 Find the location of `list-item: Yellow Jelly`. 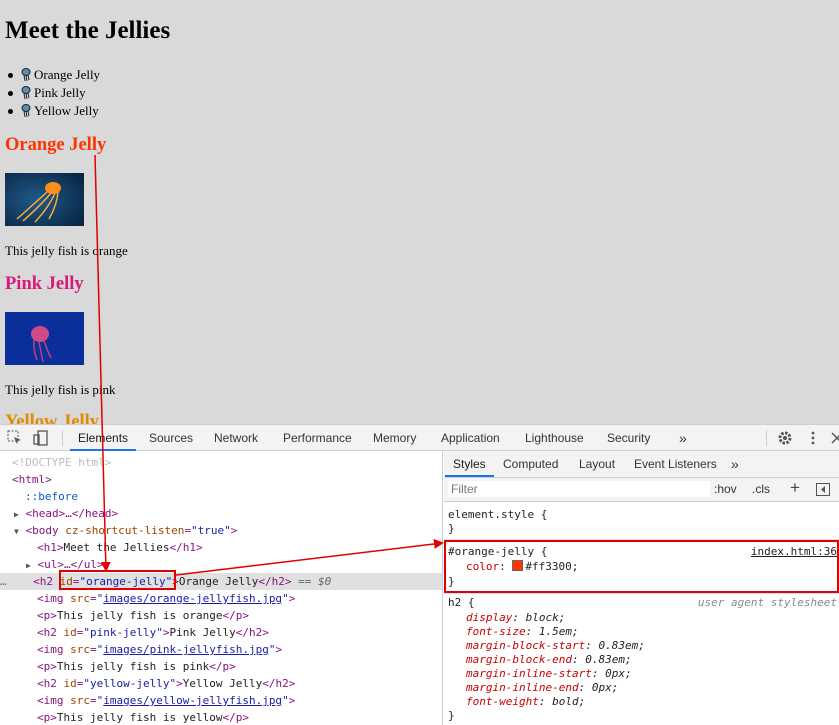

list-item: Yellow Jelly is located at coordinates (60, 111).